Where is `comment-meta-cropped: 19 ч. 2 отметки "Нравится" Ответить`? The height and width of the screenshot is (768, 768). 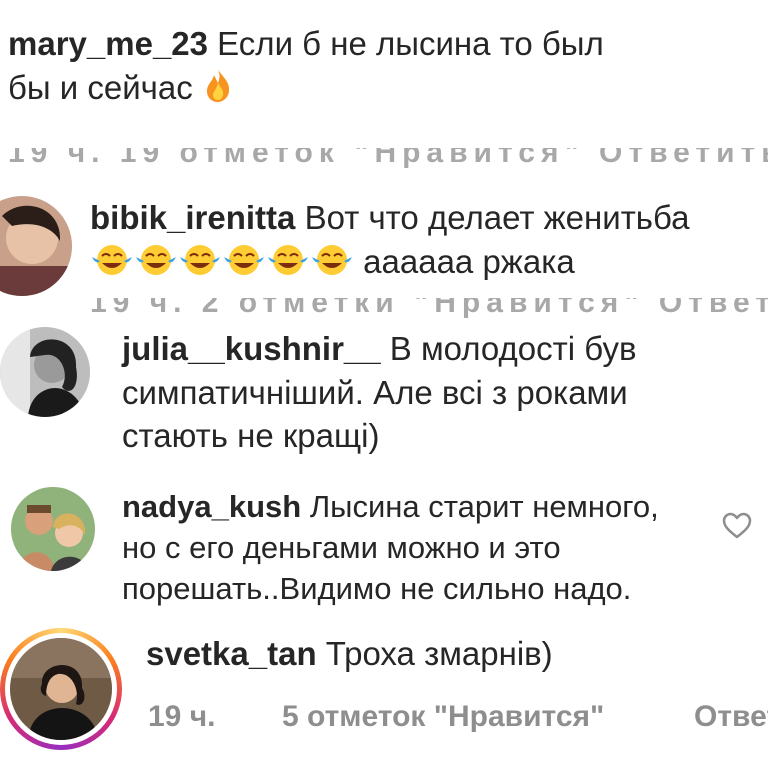
comment-meta-cropped: 19 ч. 2 отметки "Нравится" Ответить is located at coordinates (429, 308).